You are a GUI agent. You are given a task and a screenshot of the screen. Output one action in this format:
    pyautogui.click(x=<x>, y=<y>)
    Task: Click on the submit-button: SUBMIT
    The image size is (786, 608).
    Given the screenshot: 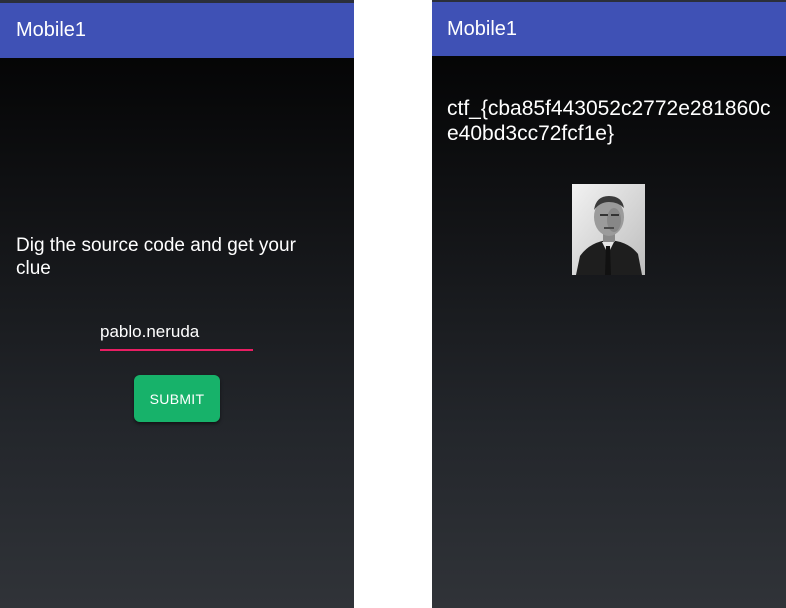 What is the action you would take?
    pyautogui.click(x=177, y=398)
    